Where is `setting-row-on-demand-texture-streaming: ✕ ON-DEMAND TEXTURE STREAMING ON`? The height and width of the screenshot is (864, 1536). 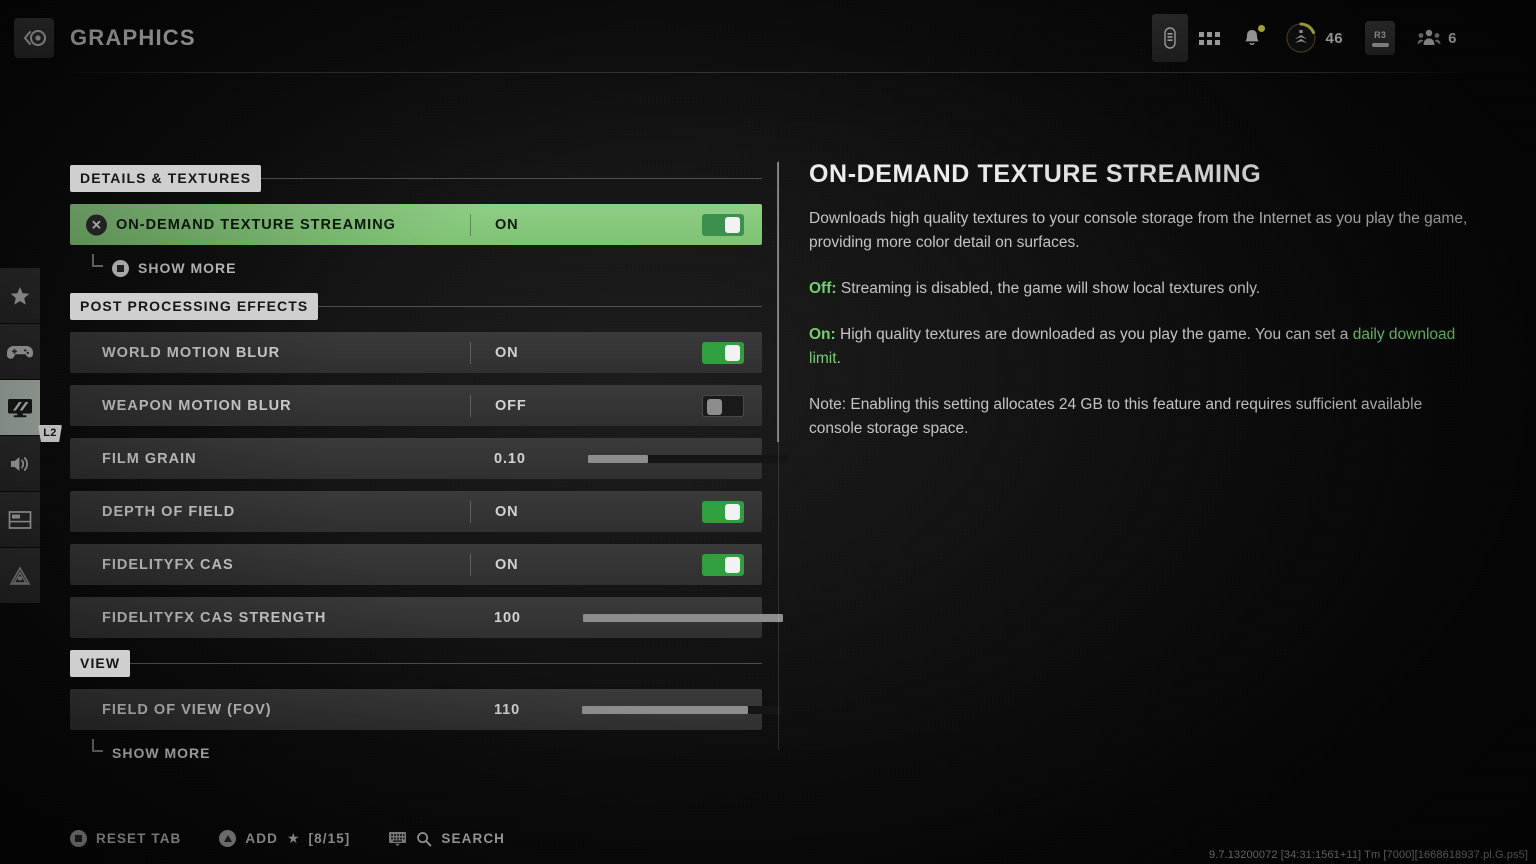 setting-row-on-demand-texture-streaming: ✕ ON-DEMAND TEXTURE STREAMING ON is located at coordinates (416, 224).